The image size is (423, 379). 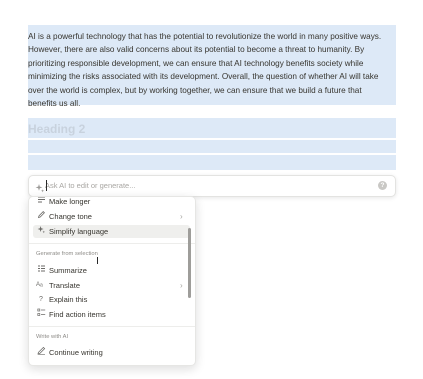 I want to click on checklist-icon, so click(x=41, y=315).